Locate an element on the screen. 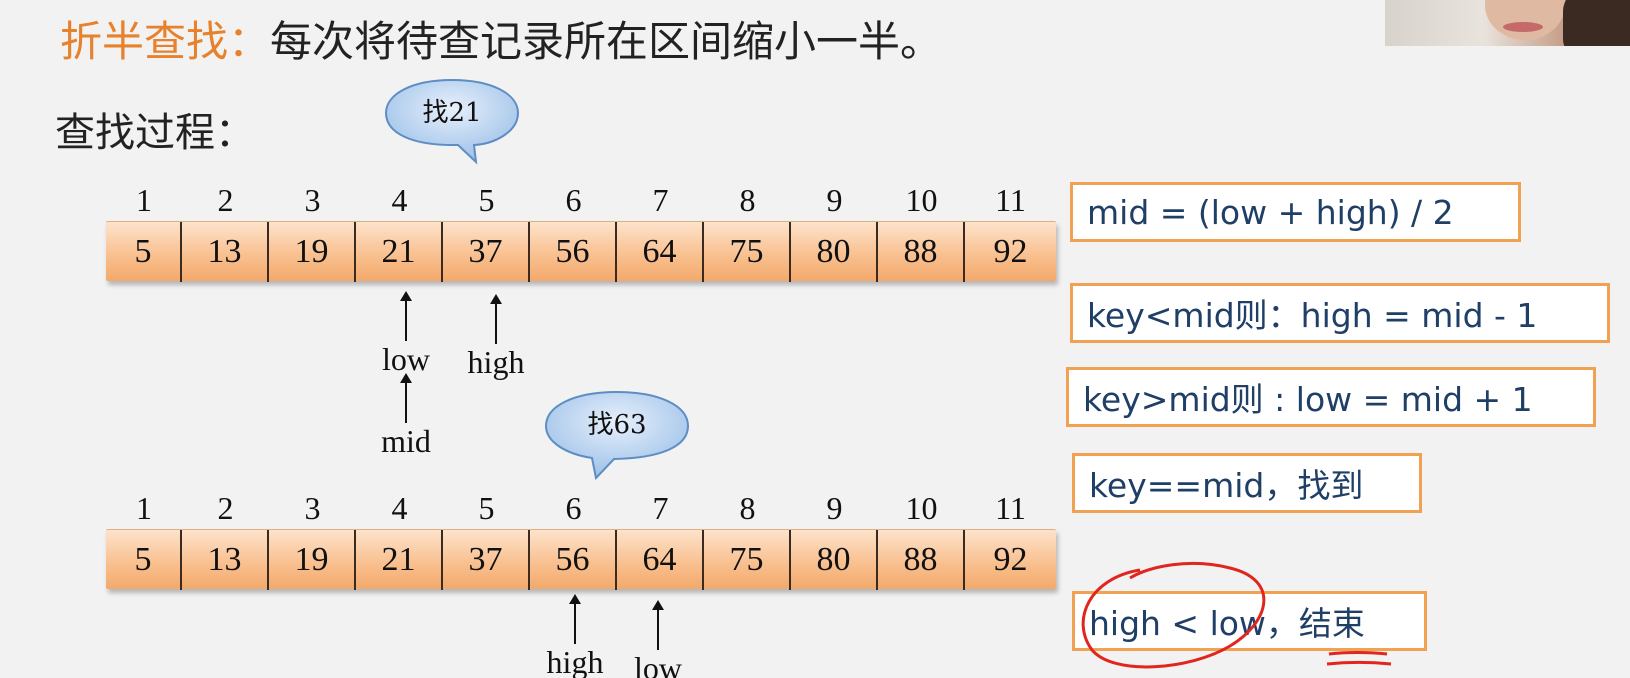  pointer-label-low: low is located at coordinates (658, 664).